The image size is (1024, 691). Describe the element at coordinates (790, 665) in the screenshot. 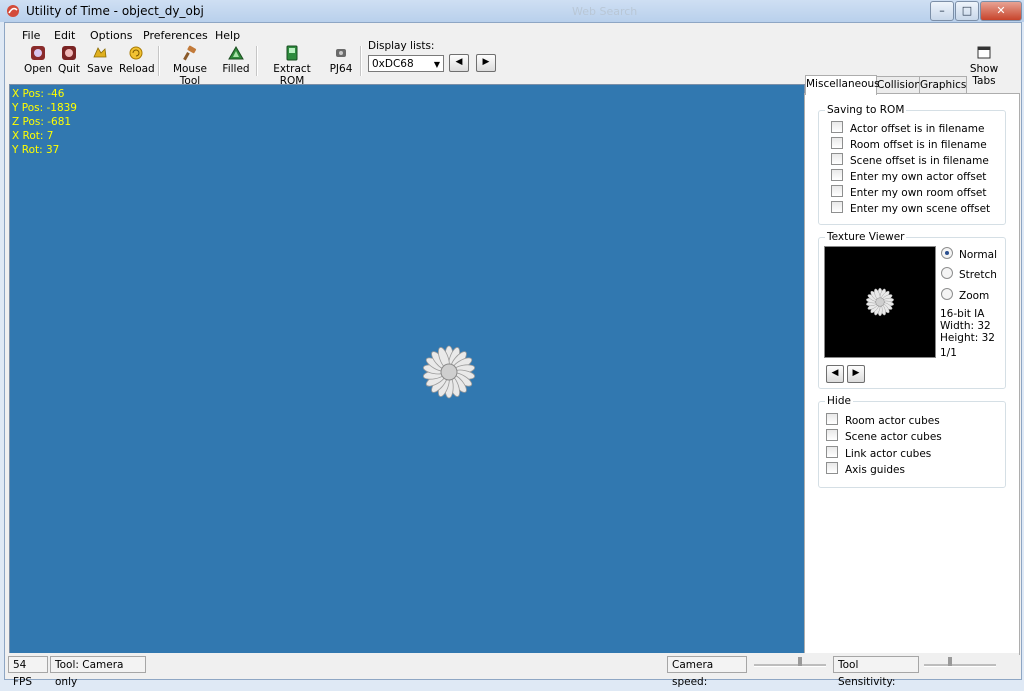

I see `camera-speed-slider` at that location.